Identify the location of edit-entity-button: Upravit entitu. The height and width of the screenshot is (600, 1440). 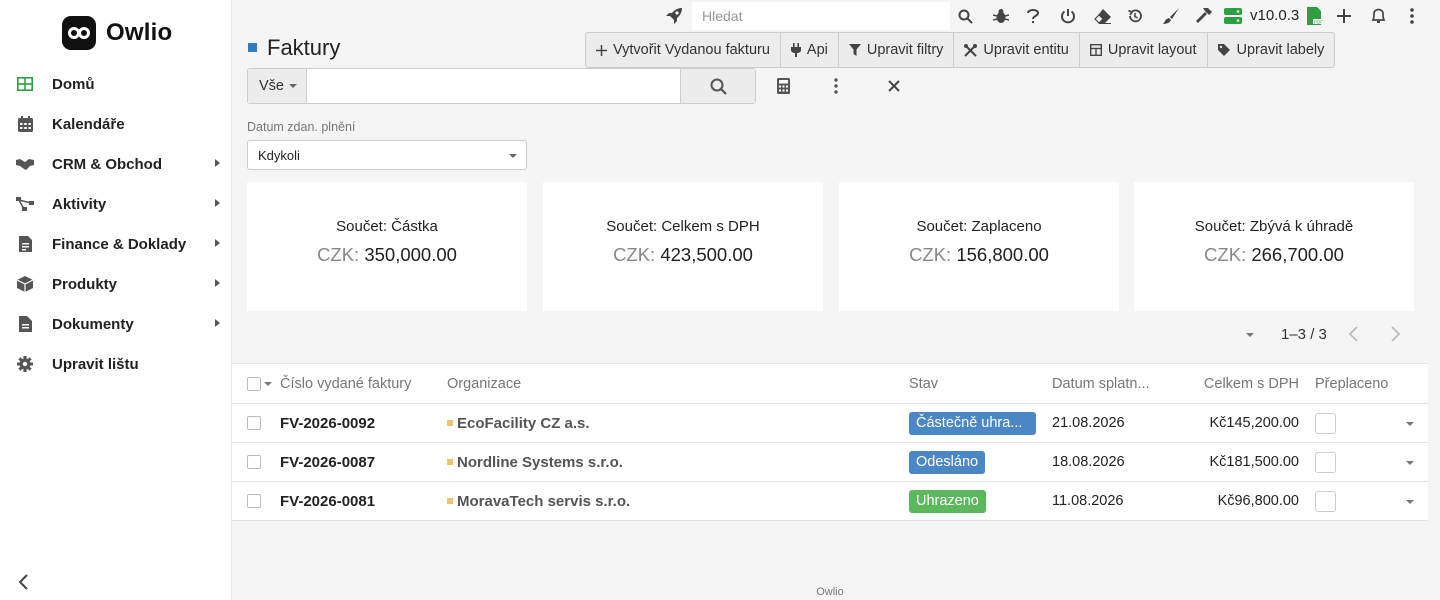
(1017, 50).